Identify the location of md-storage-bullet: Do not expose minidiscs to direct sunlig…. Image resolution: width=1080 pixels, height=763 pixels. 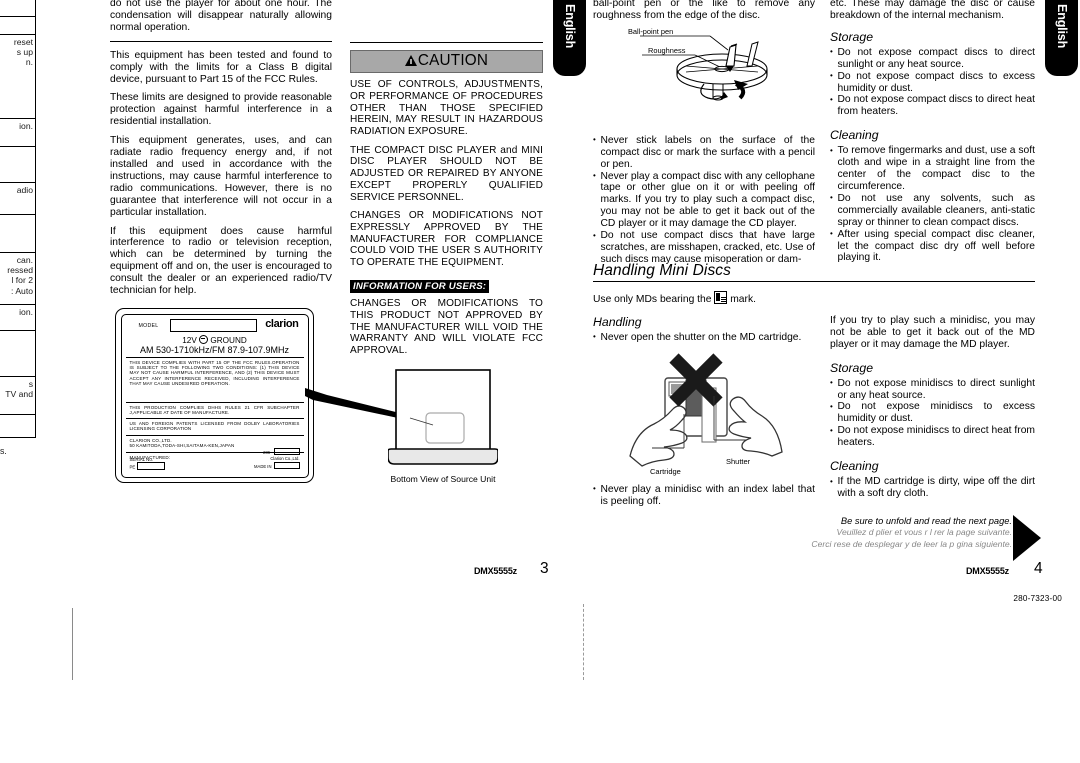
(932, 389).